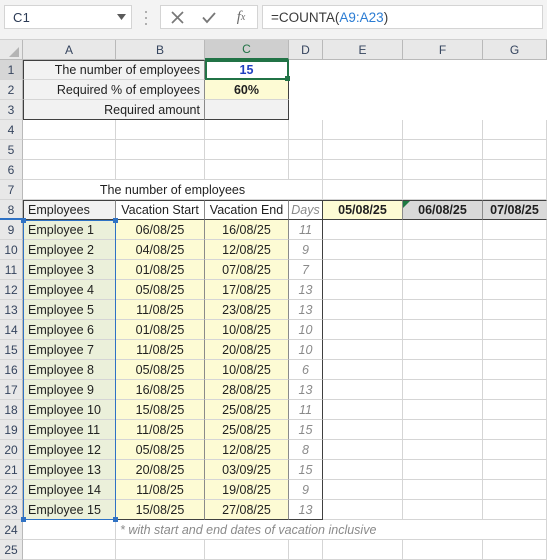 This screenshot has width=547, height=560. I want to click on row-header-18: 18, so click(11, 410).